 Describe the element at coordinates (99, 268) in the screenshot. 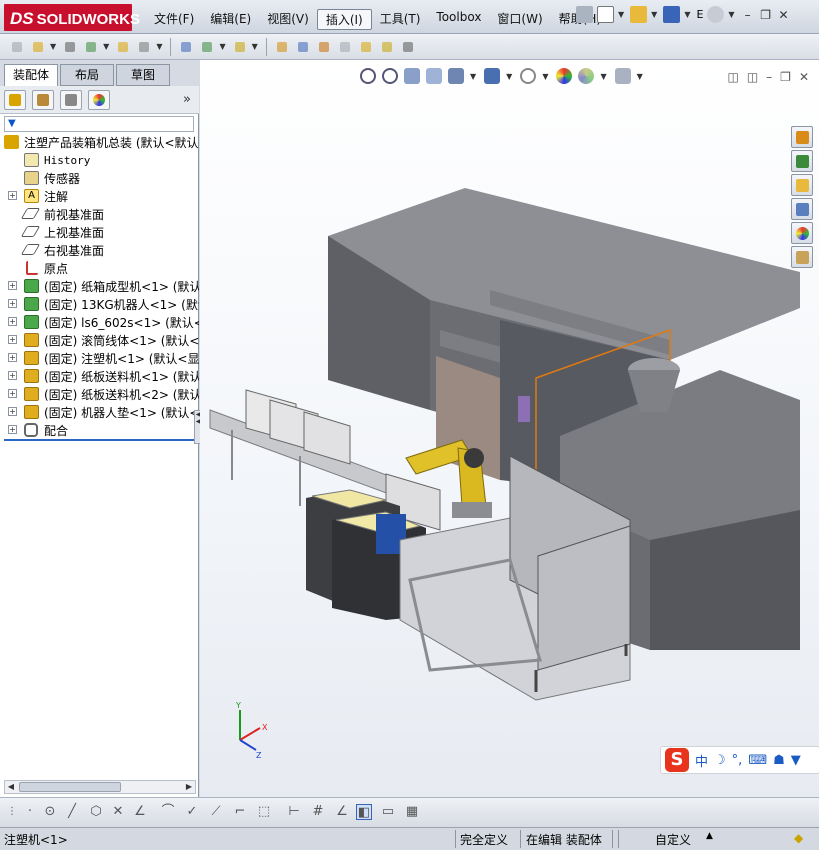

I see `tree-item-origin: 原点` at that location.